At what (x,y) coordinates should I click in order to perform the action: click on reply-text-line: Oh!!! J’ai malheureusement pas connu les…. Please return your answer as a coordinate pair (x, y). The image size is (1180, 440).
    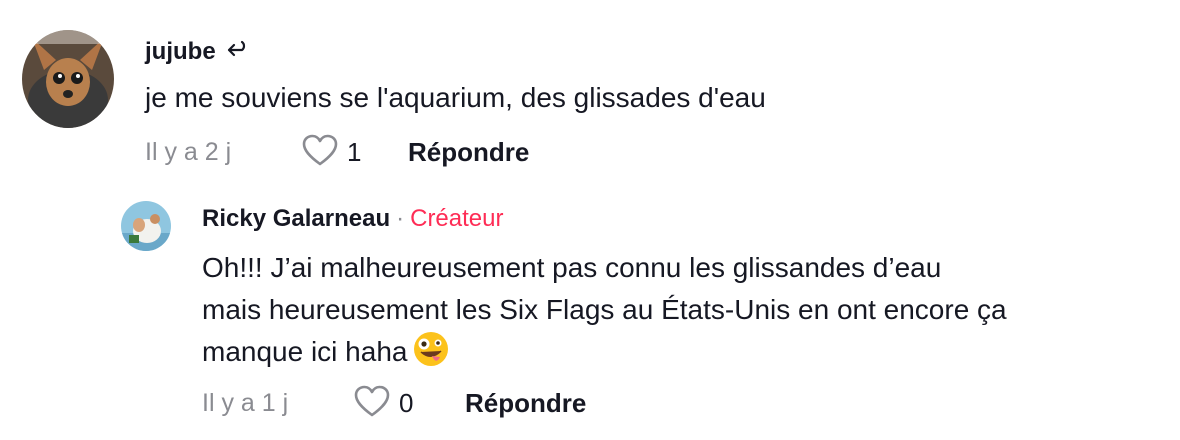
    Looking at the image, I should click on (572, 267).